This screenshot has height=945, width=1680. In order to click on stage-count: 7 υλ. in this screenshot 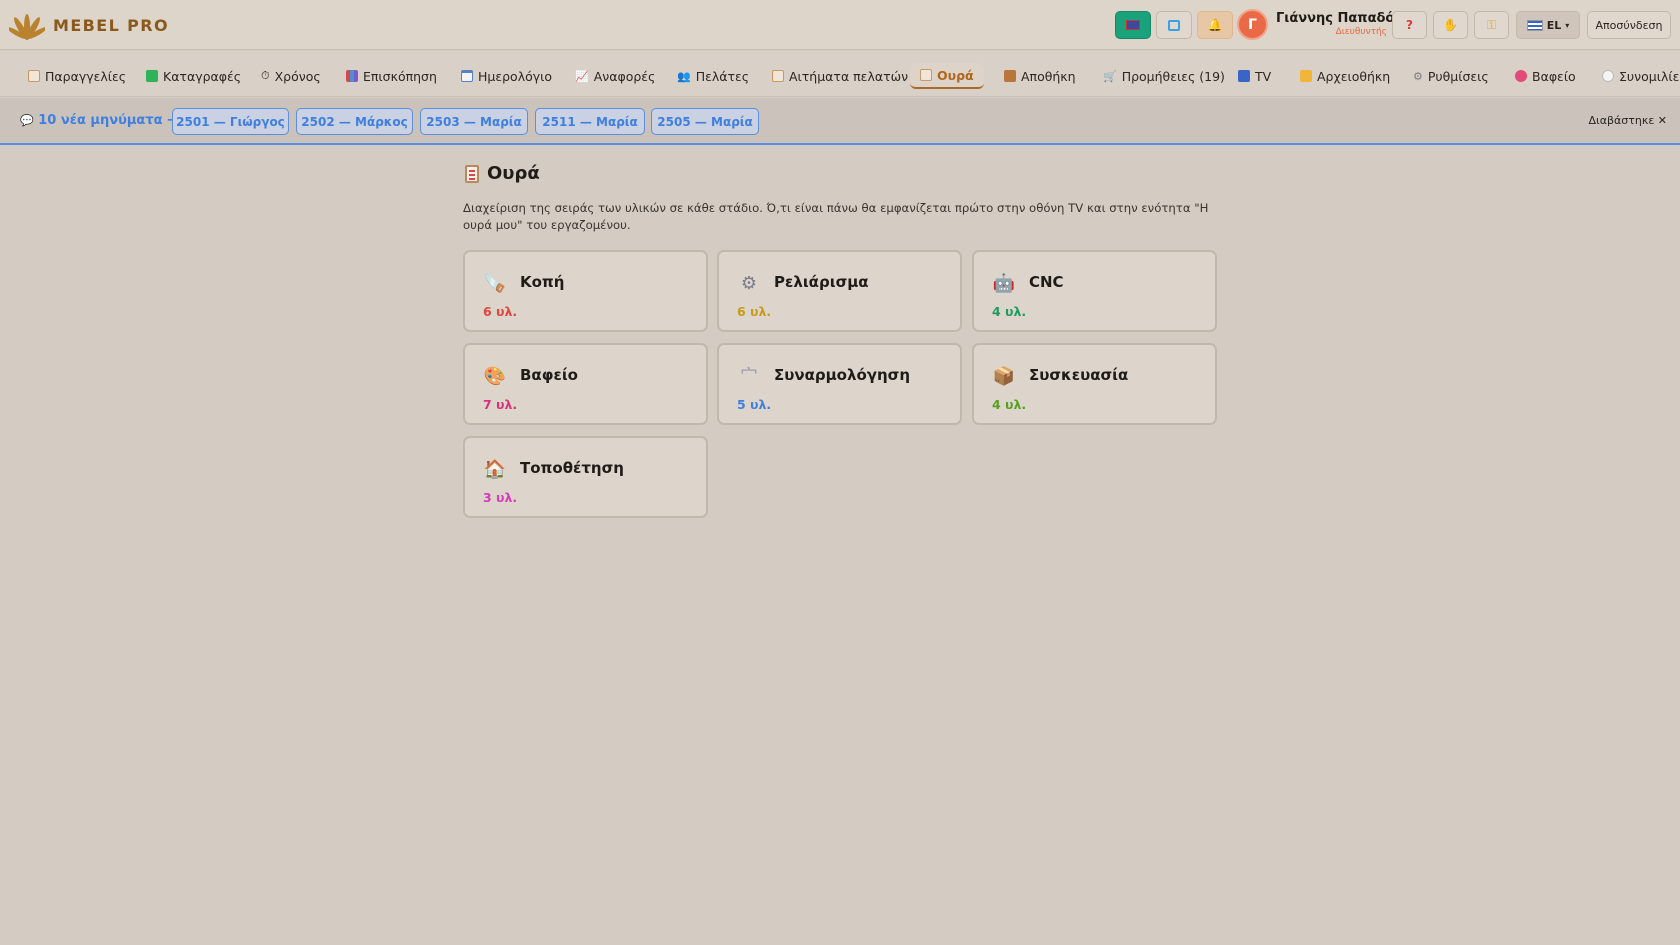, I will do `click(500, 404)`.